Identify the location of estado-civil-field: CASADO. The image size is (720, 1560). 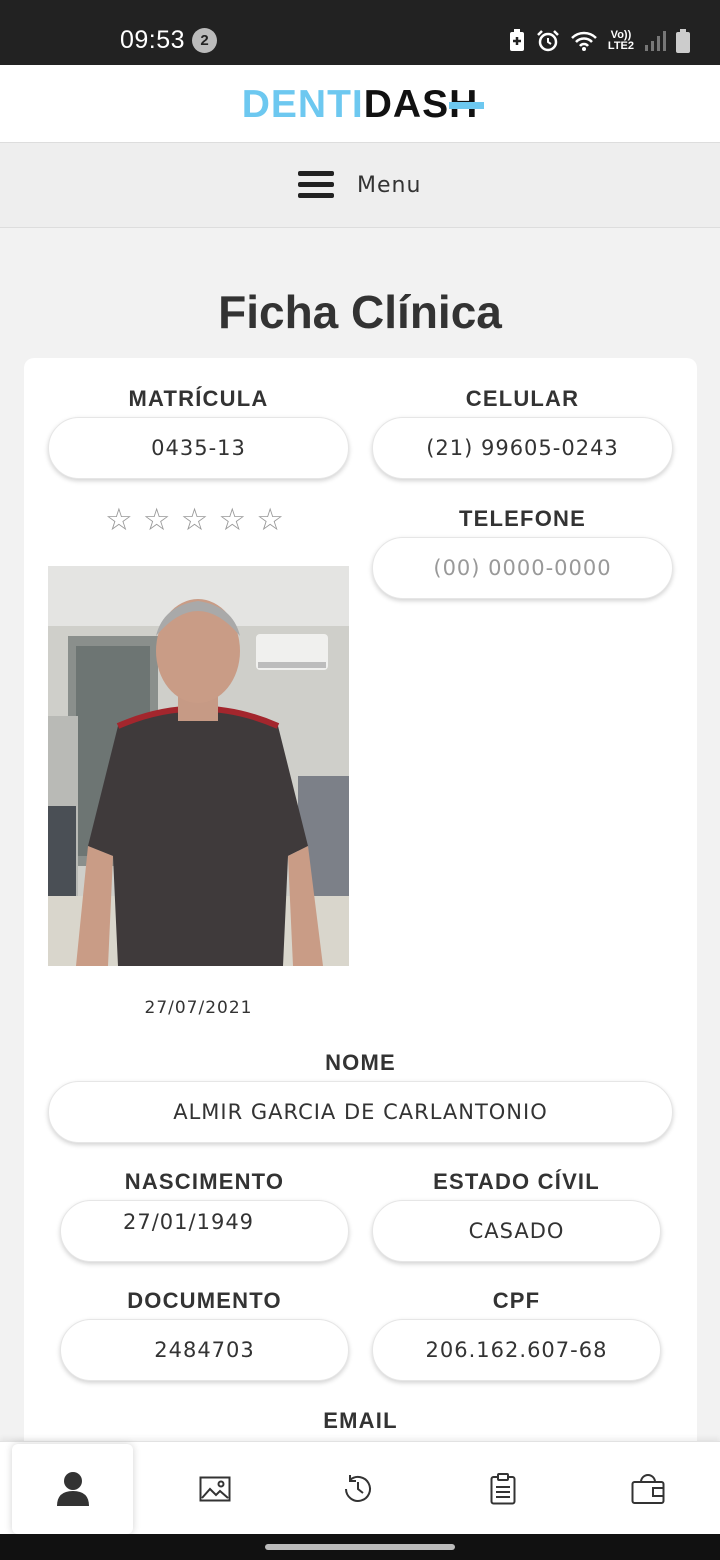
(516, 1231).